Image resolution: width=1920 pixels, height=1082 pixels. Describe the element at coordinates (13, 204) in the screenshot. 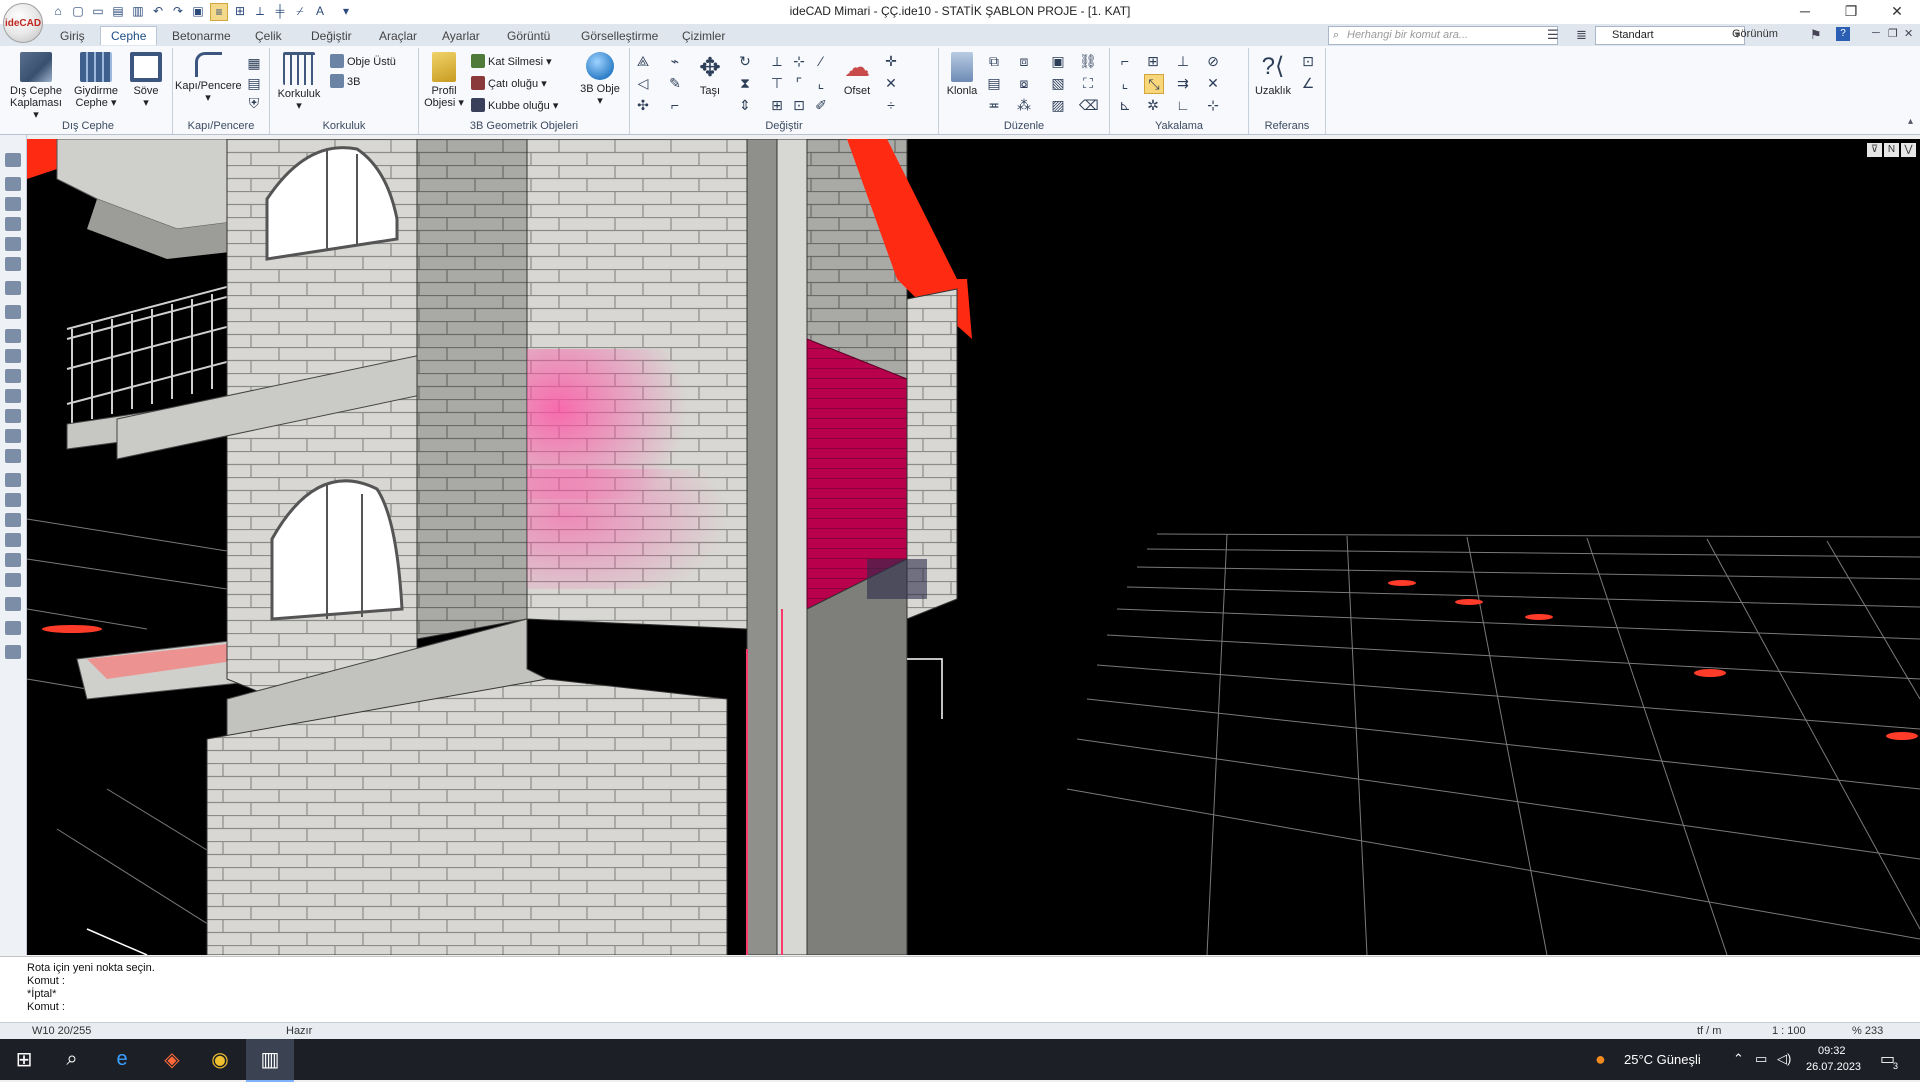

I see `tool-column-icon` at that location.